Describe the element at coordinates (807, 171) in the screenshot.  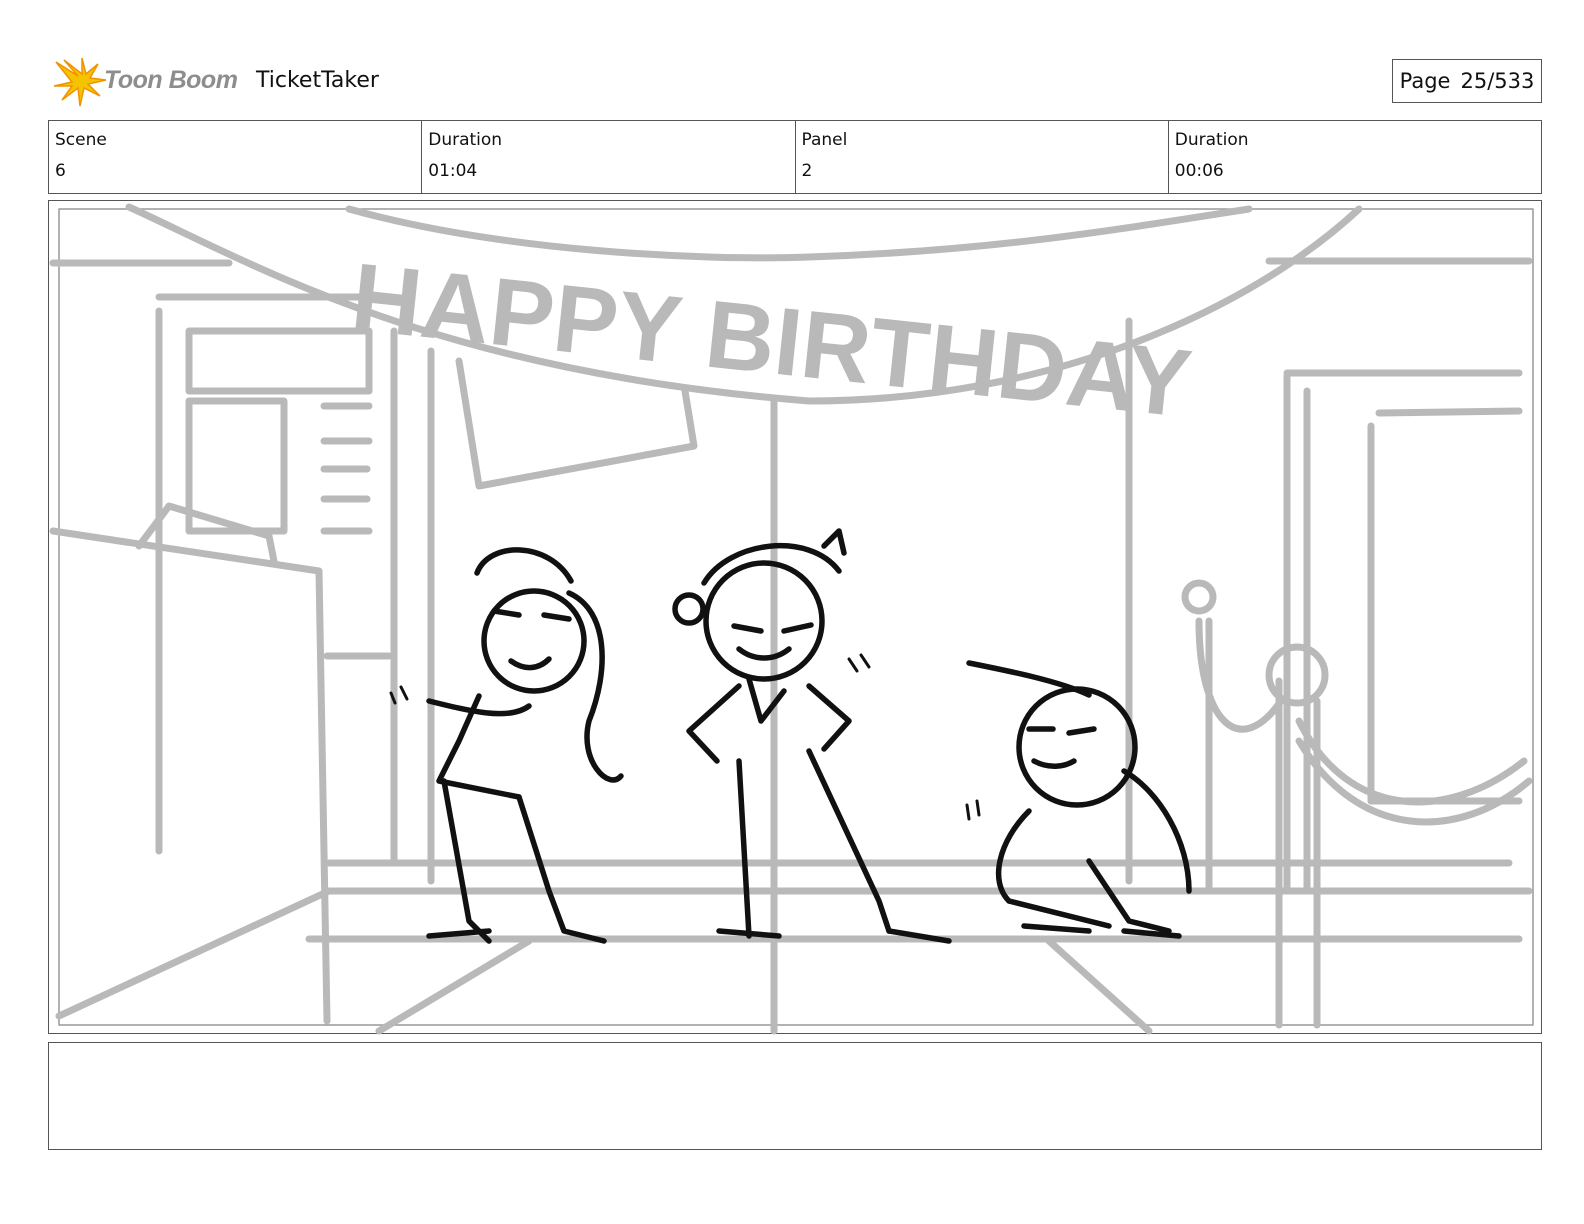
I see `panel-value: 2` at that location.